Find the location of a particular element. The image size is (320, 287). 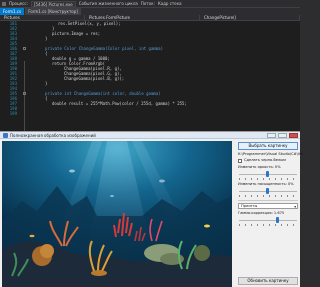

stack-frame-label: Кадр стека is located at coordinates (170, 4).